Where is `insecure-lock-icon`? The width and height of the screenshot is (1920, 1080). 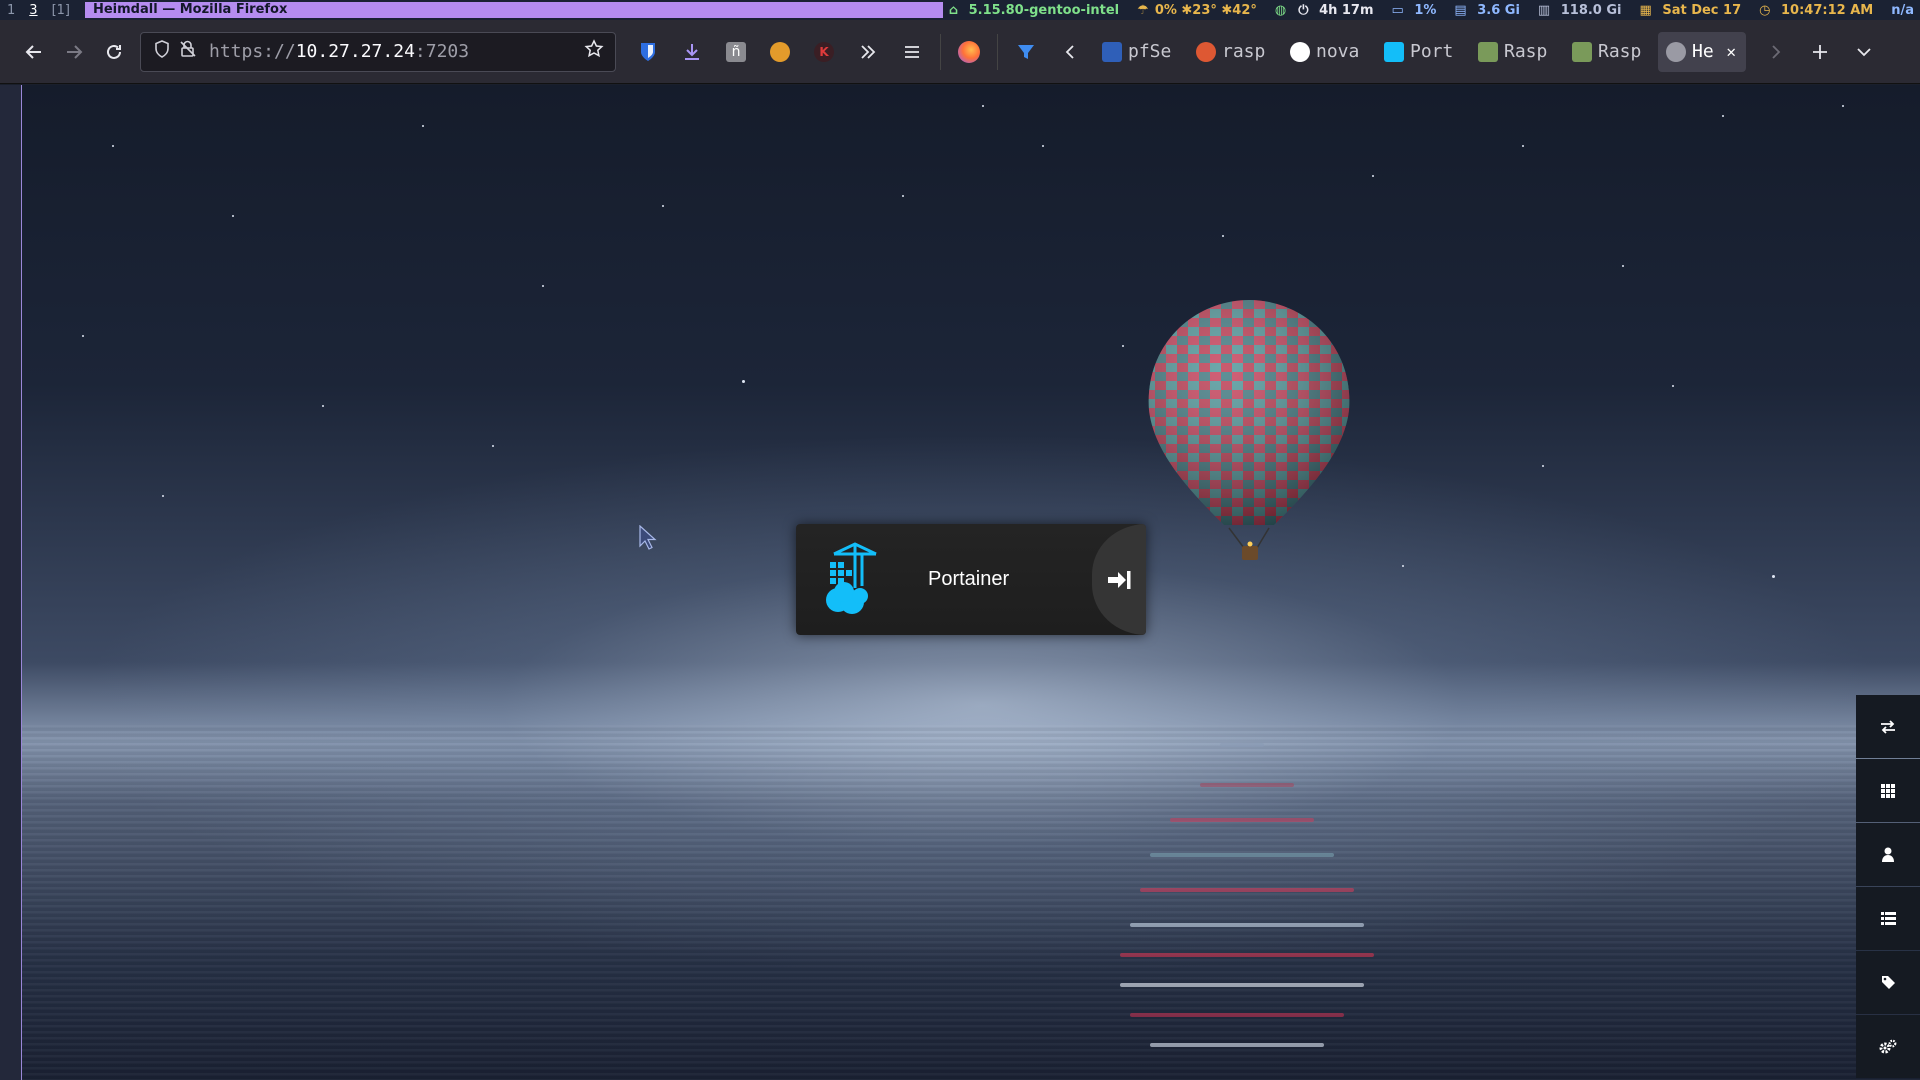 insecure-lock-icon is located at coordinates (188, 51).